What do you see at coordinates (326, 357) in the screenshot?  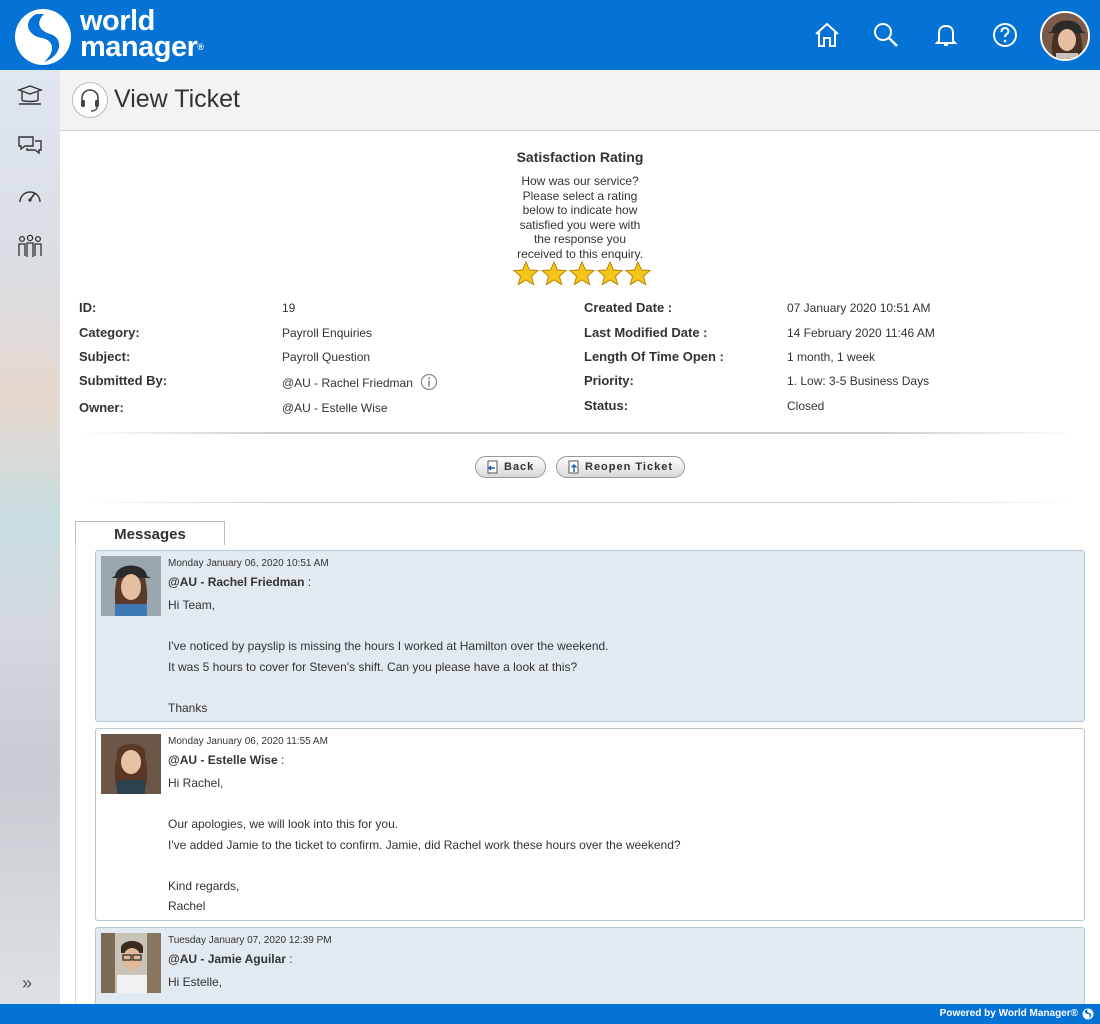 I see `subject-value: Payroll Question` at bounding box center [326, 357].